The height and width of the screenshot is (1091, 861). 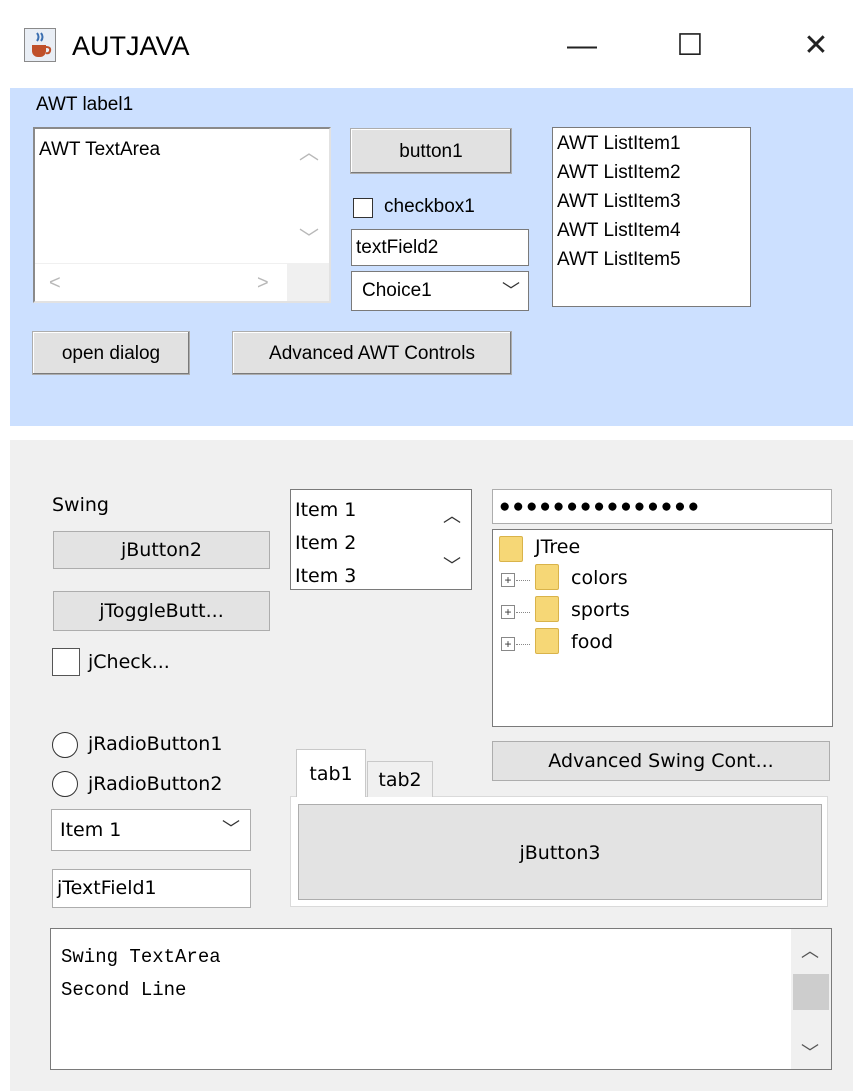 I want to click on list-item: AWT ListItem2, so click(x=619, y=173).